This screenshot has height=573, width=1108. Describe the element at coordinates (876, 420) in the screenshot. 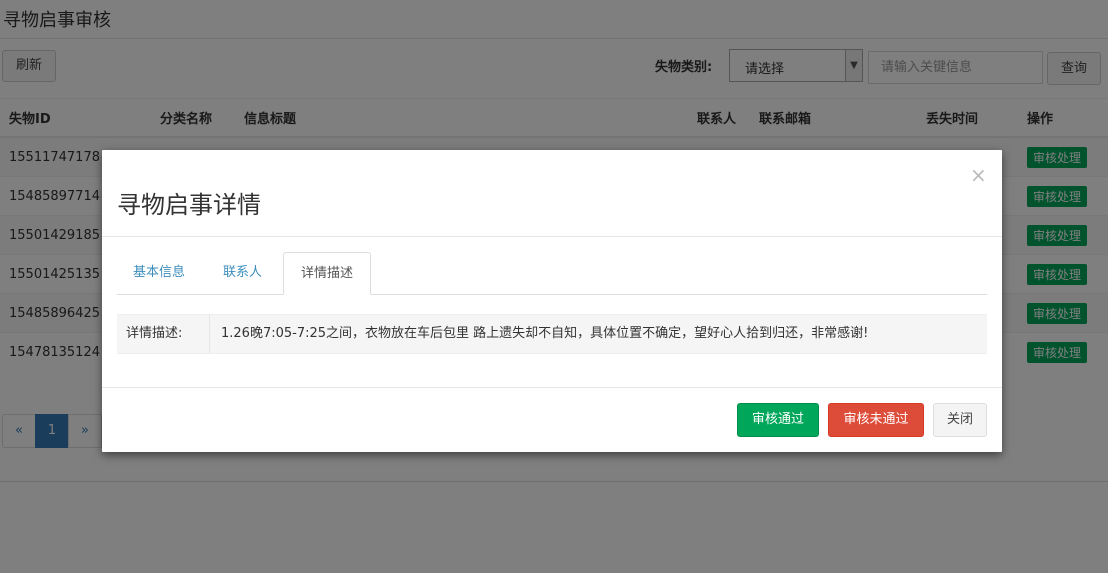

I see `reject-button: 审核未通过` at that location.